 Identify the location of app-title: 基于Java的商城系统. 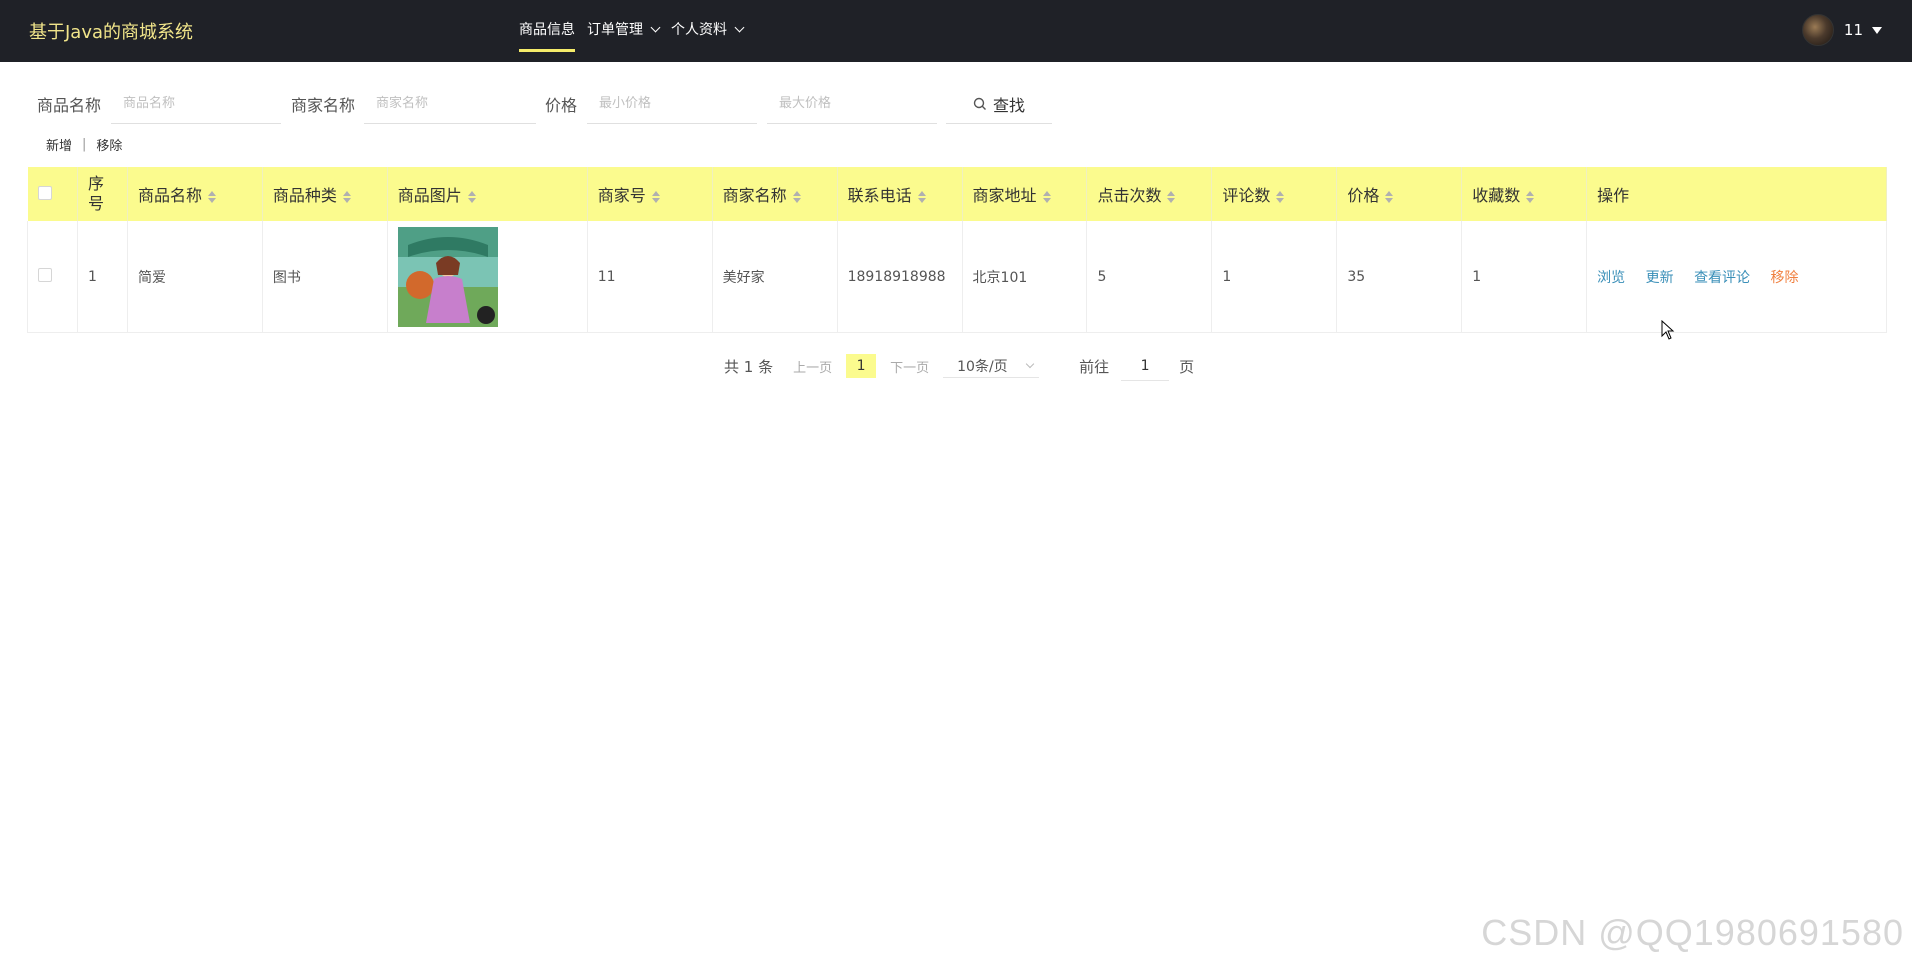
(111, 32).